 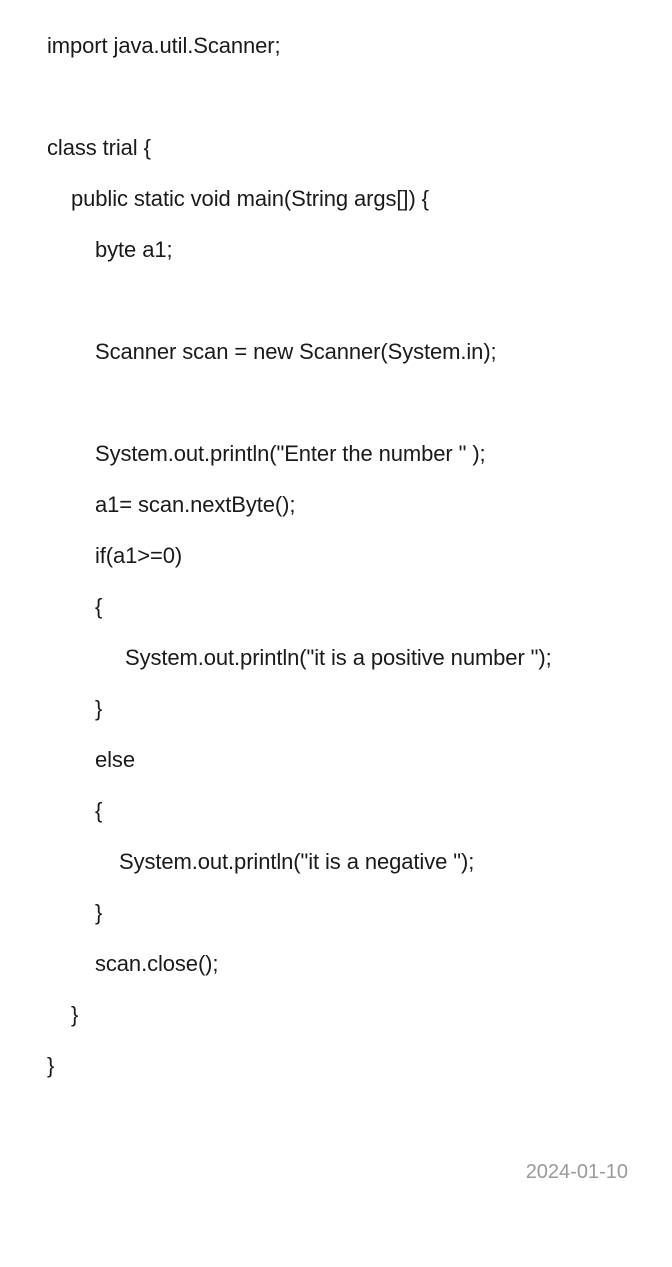 I want to click on code-line: public static void main(String args[]) {, so click(x=250, y=198).